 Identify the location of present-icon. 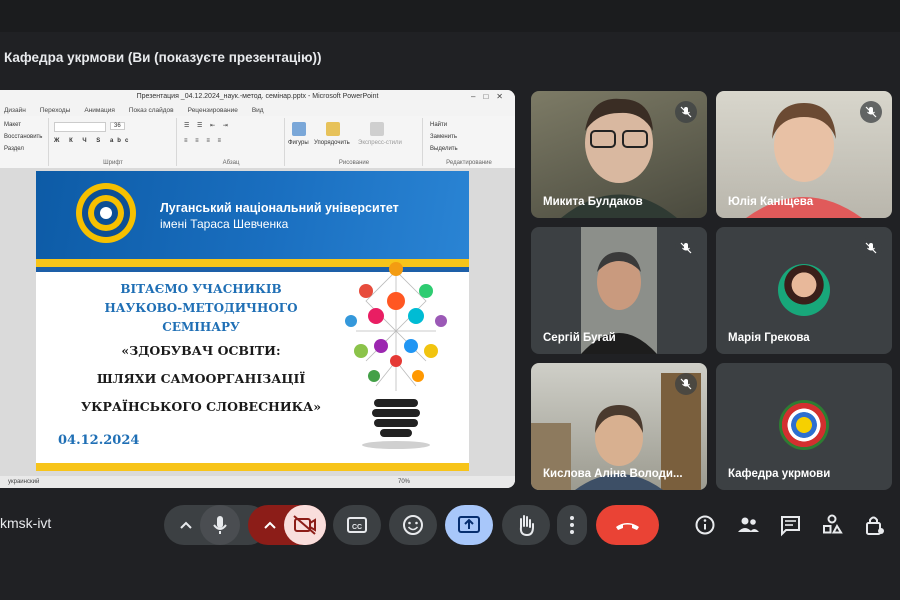
(469, 524).